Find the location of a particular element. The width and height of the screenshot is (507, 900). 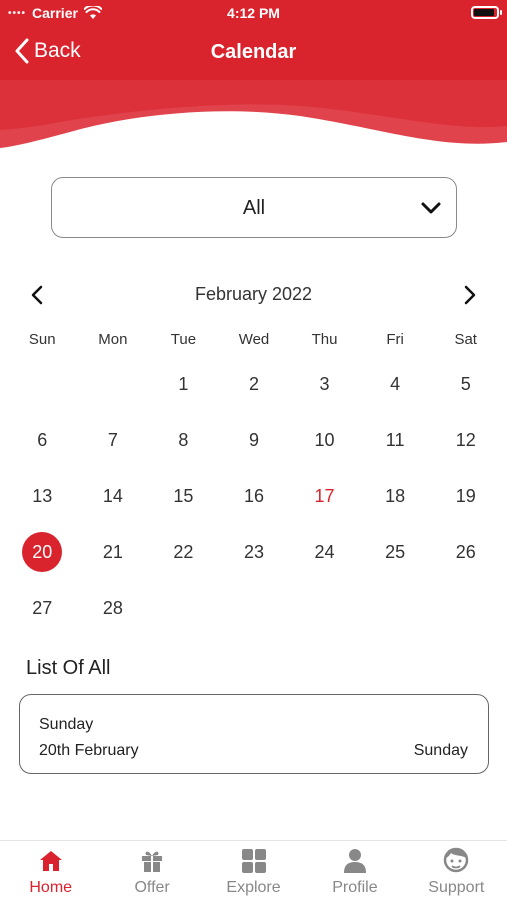

calendar-header: February 2022 is located at coordinates (253, 294).